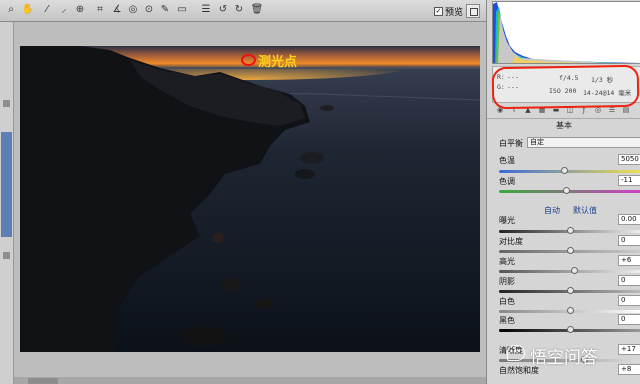  I want to click on auto-link: 自动, so click(552, 210).